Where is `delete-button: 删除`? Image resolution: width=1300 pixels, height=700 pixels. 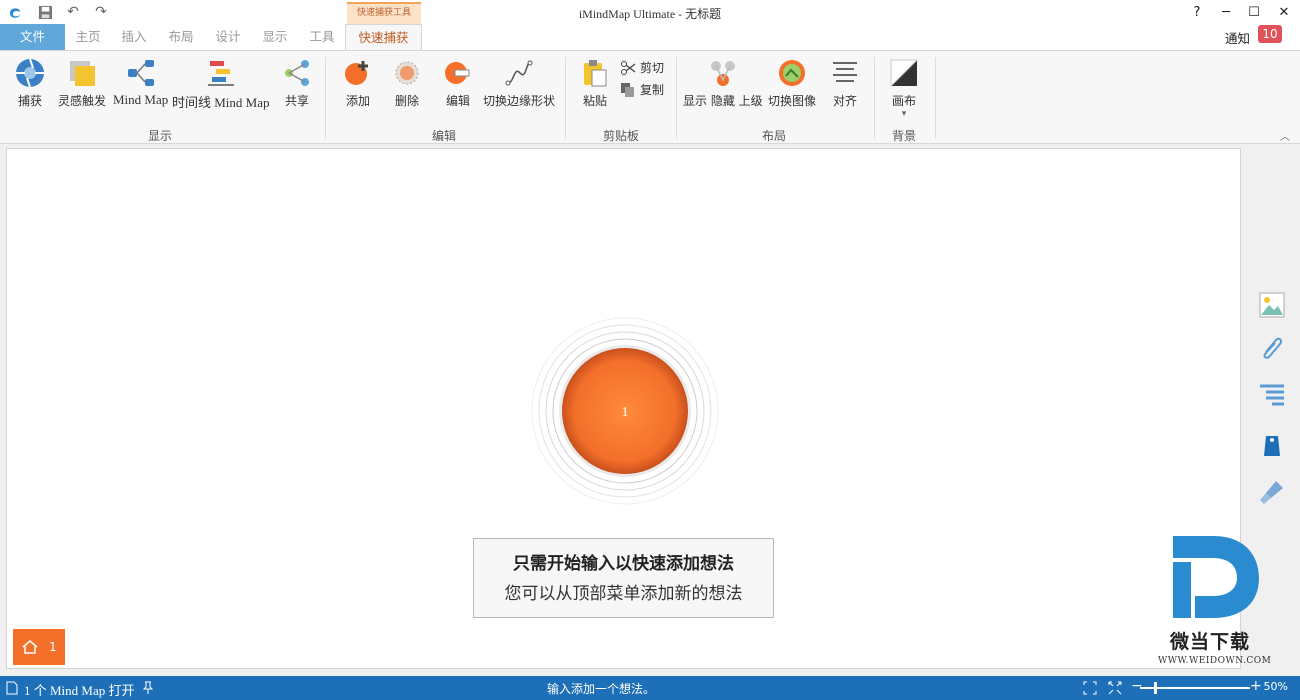 delete-button: 删除 is located at coordinates (407, 83).